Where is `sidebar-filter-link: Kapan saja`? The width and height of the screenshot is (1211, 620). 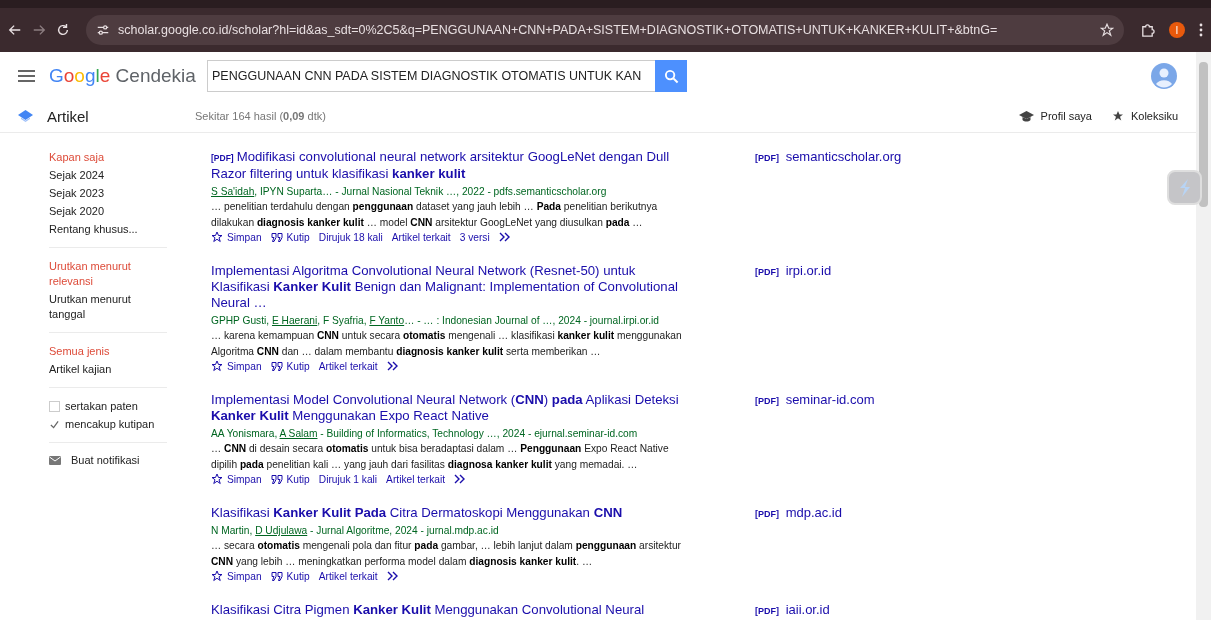
sidebar-filter-link: Kapan saja is located at coordinates (108, 157).